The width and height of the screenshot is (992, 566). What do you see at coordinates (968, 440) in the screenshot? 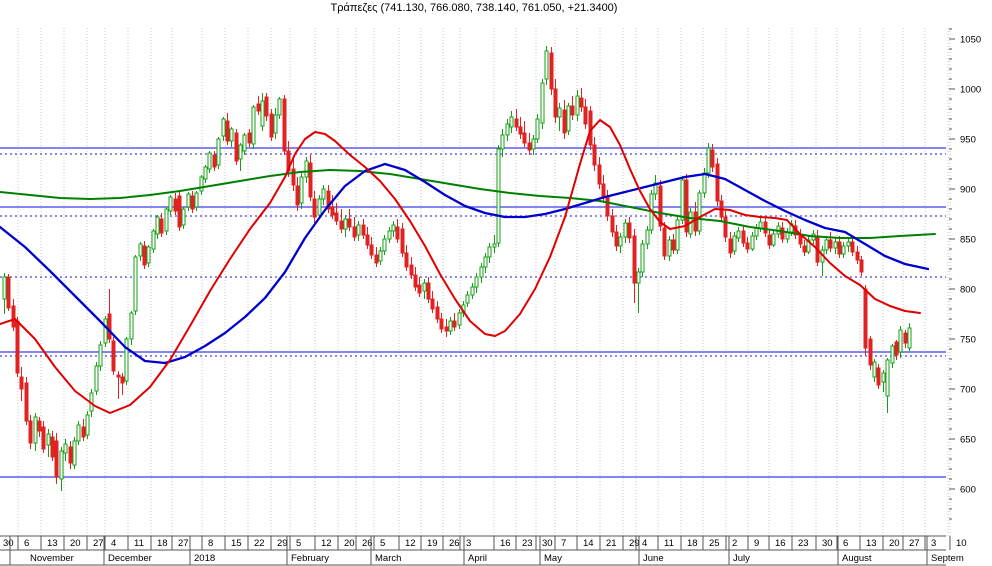
I see `svg-text: 650` at bounding box center [968, 440].